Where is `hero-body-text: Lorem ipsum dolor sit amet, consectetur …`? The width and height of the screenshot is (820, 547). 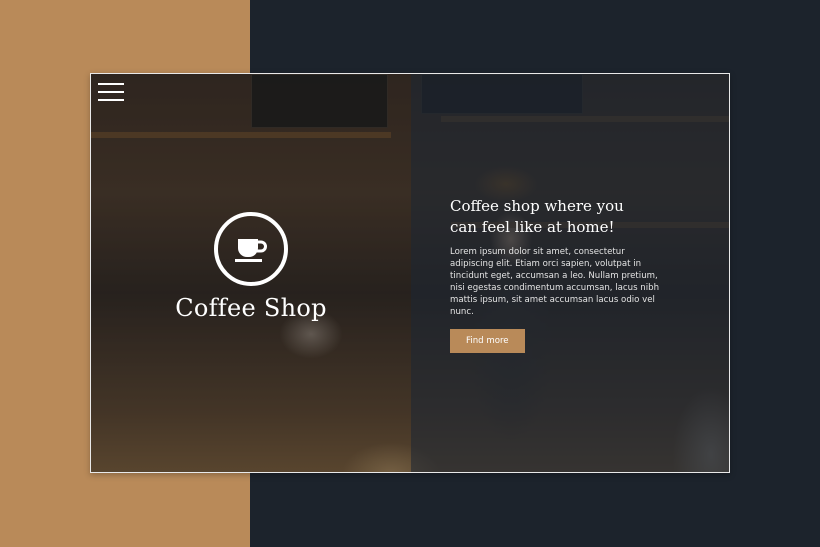 hero-body-text: Lorem ipsum dolor sit amet, consectetur … is located at coordinates (555, 282).